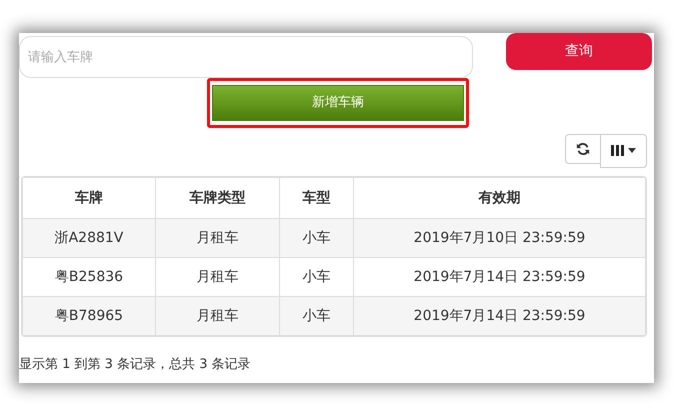  Describe the element at coordinates (500, 316) in the screenshot. I see `table-cell: 2019年7月14日 23:59:59` at that location.